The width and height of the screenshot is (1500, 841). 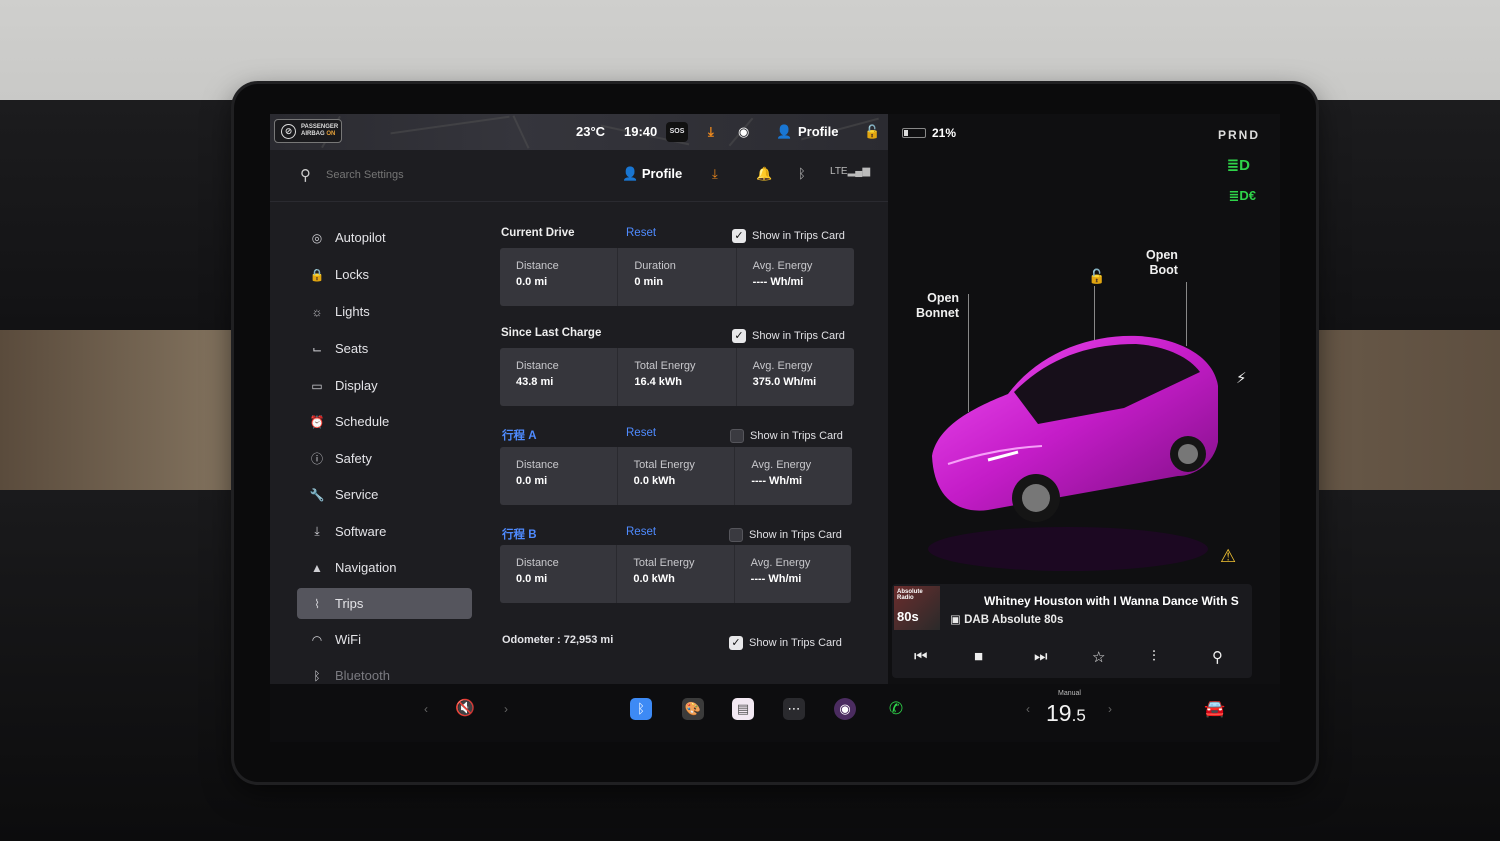 I want to click on stat-value: 0.0 mi, so click(x=532, y=579).